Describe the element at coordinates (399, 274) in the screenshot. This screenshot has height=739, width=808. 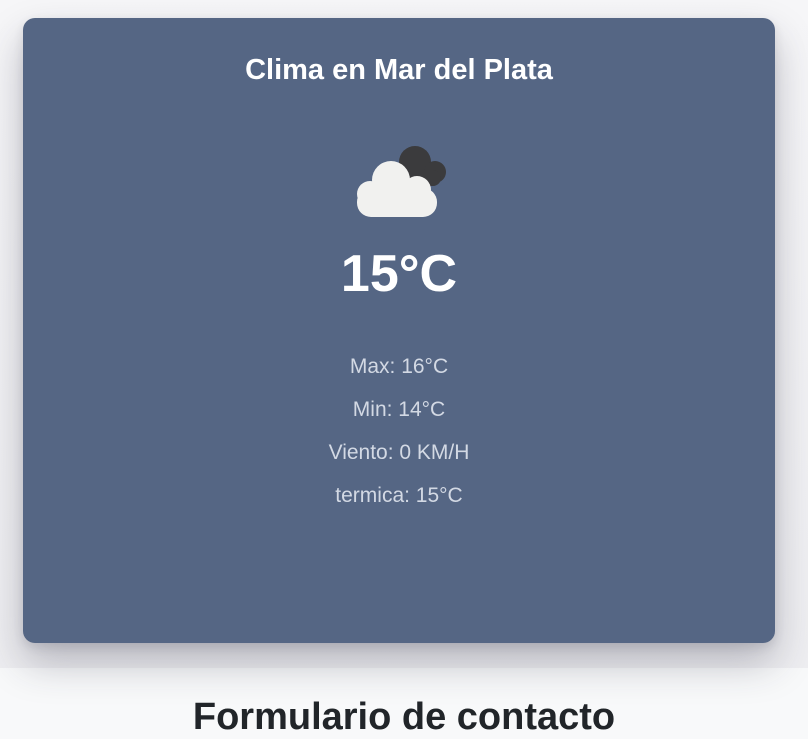
I see `current-temperature: 15°C` at that location.